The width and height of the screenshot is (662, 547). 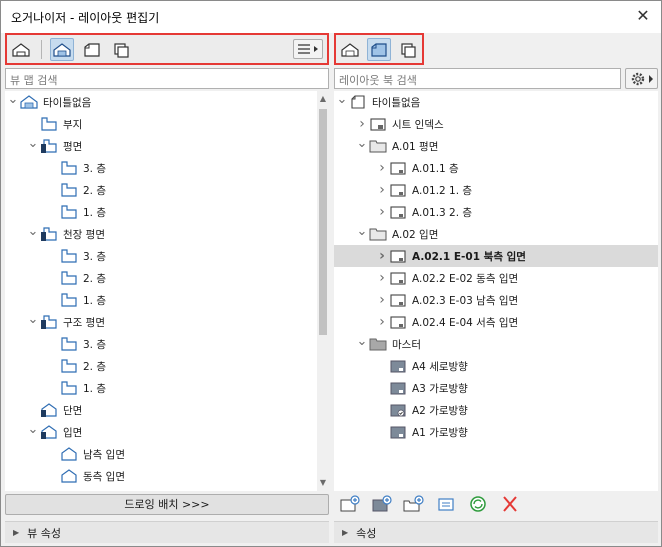 What do you see at coordinates (446, 505) in the screenshot?
I see `layout-settings-button` at bounding box center [446, 505].